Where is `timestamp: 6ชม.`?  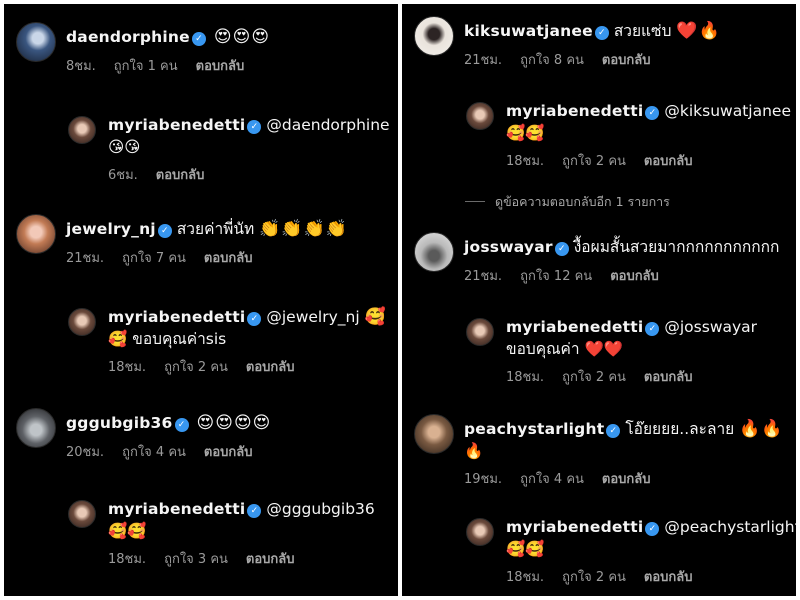 timestamp: 6ชม. is located at coordinates (123, 175).